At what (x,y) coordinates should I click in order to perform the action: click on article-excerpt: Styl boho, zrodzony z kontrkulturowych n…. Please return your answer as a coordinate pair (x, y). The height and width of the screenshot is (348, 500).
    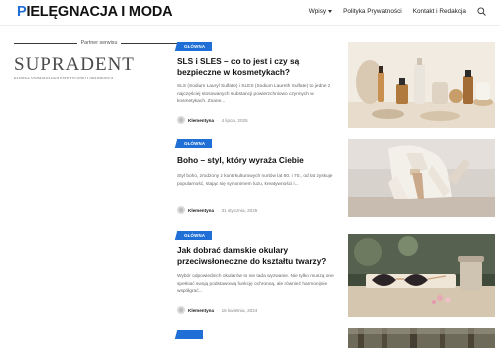
    Looking at the image, I should click on (255, 180).